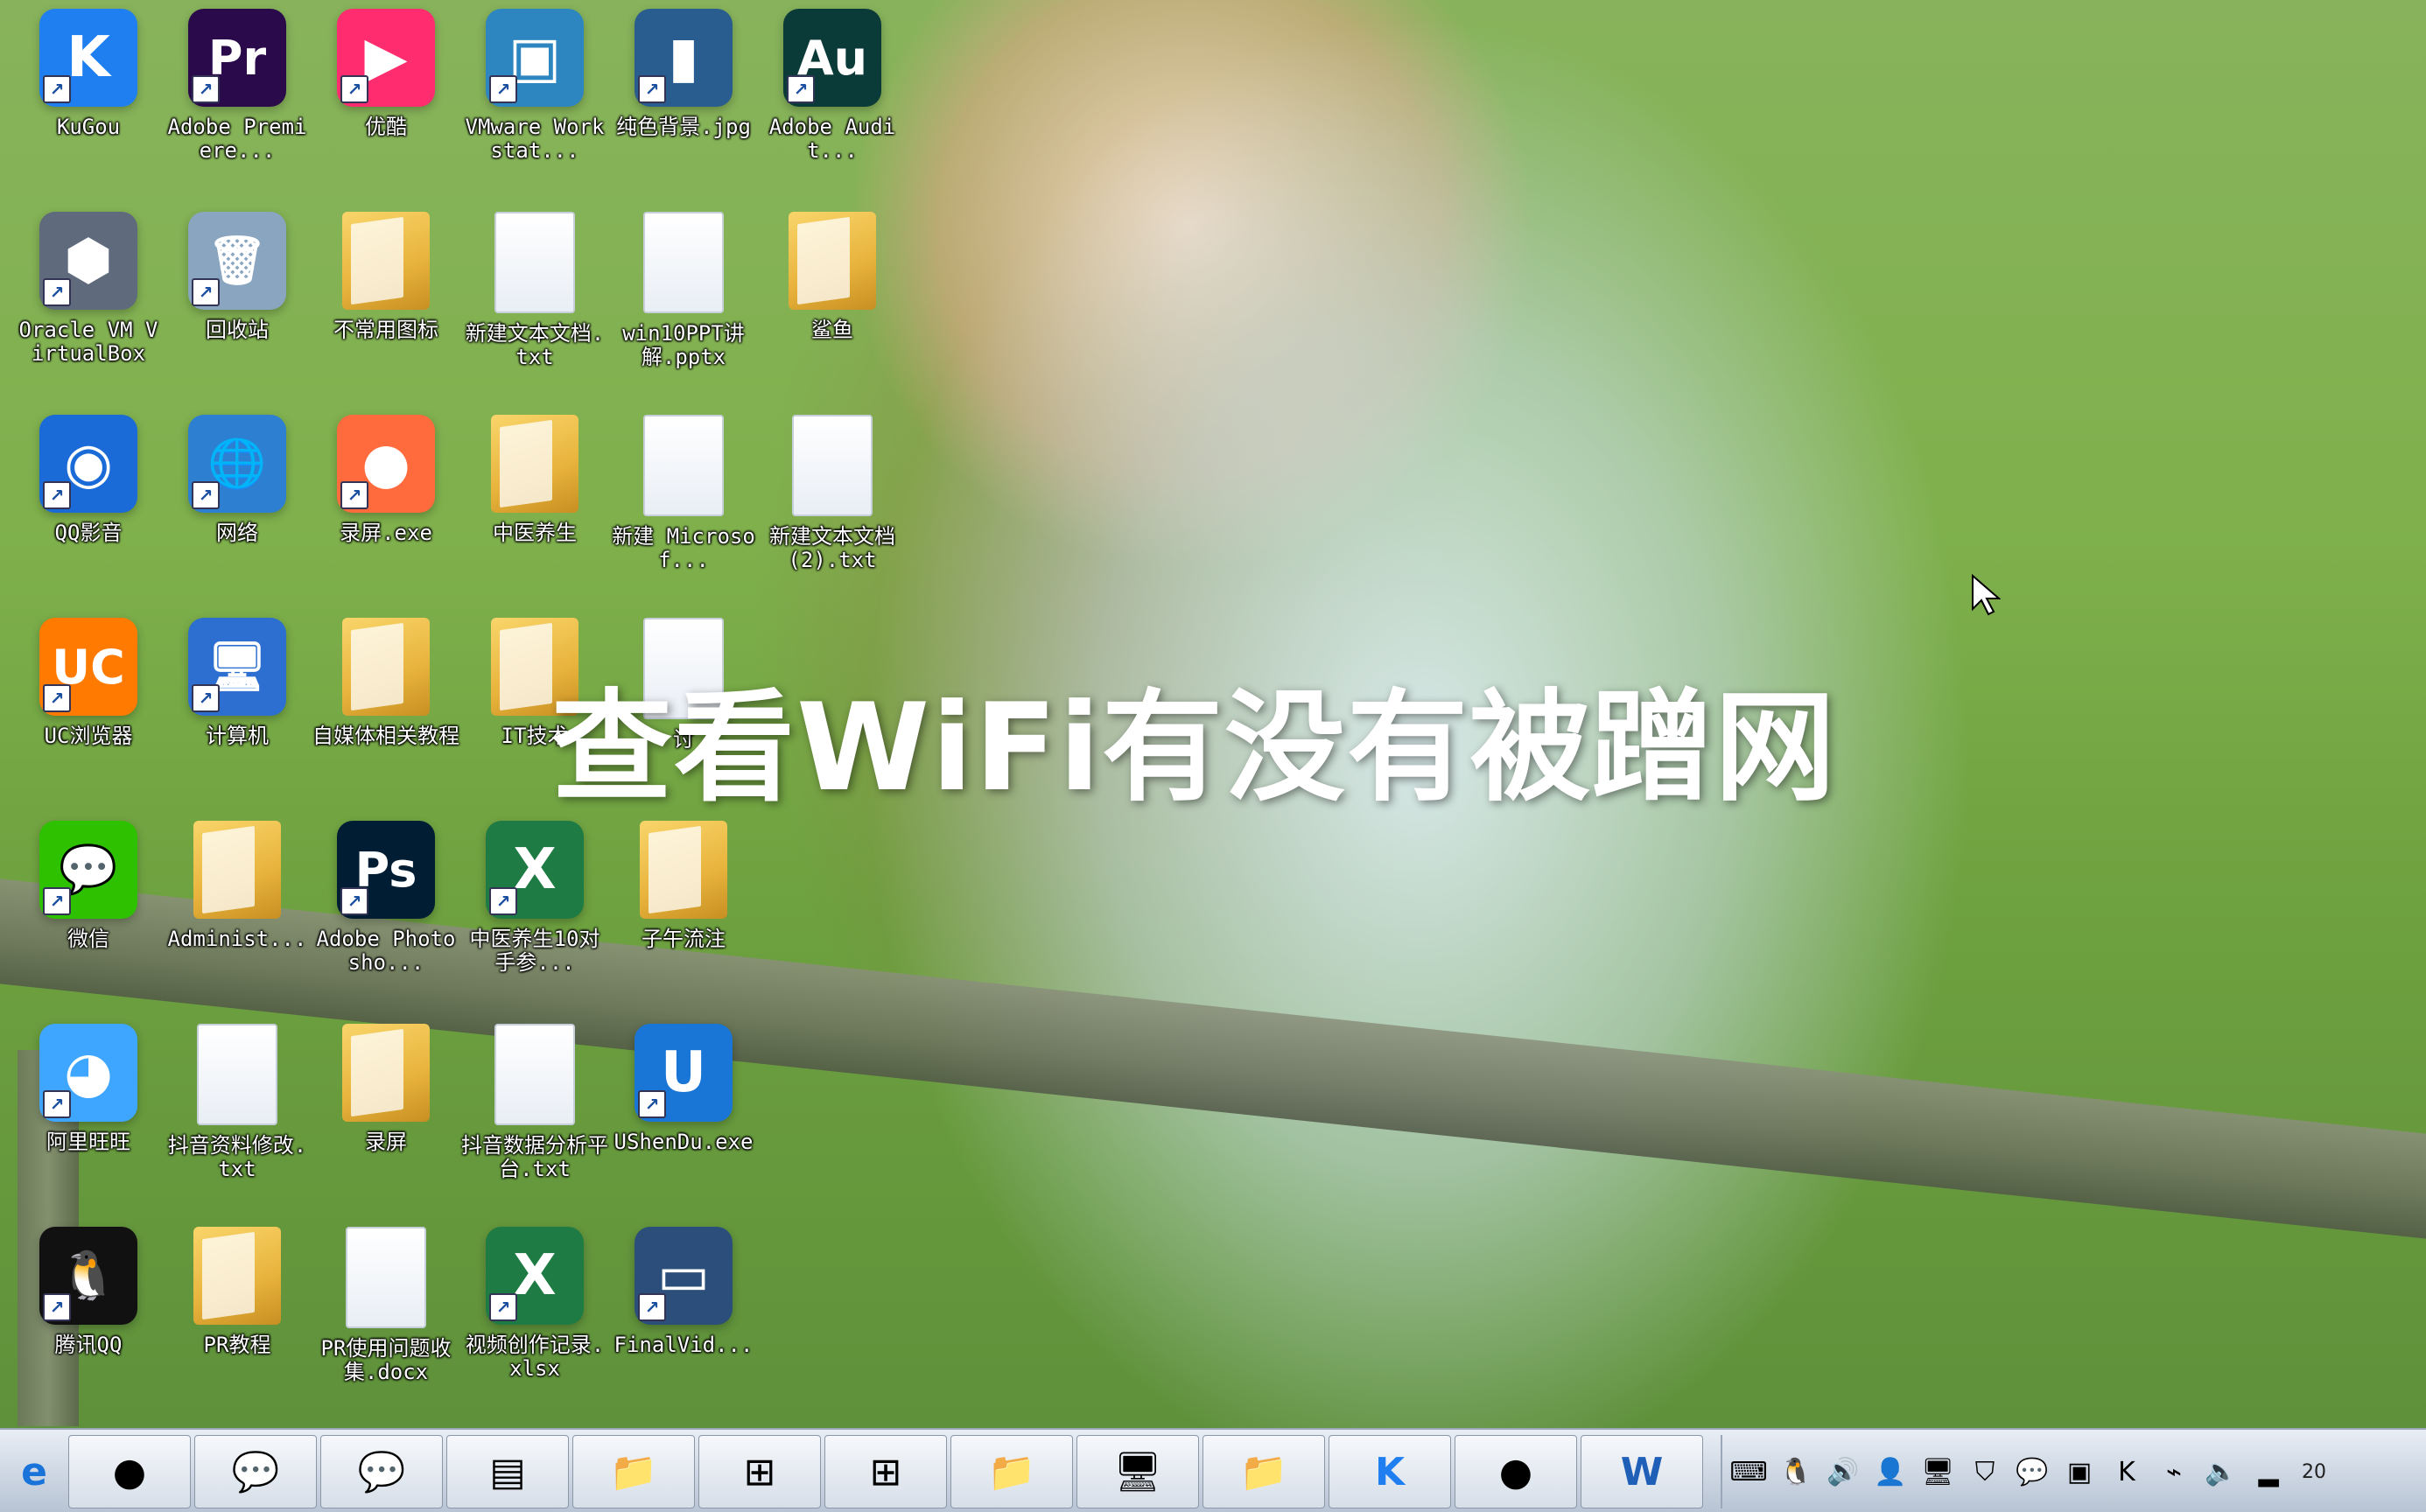 This screenshot has height=1512, width=2426. What do you see at coordinates (88, 506) in the screenshot?
I see `desktop-icon-12: ◉ ↗ QQ影音` at bounding box center [88, 506].